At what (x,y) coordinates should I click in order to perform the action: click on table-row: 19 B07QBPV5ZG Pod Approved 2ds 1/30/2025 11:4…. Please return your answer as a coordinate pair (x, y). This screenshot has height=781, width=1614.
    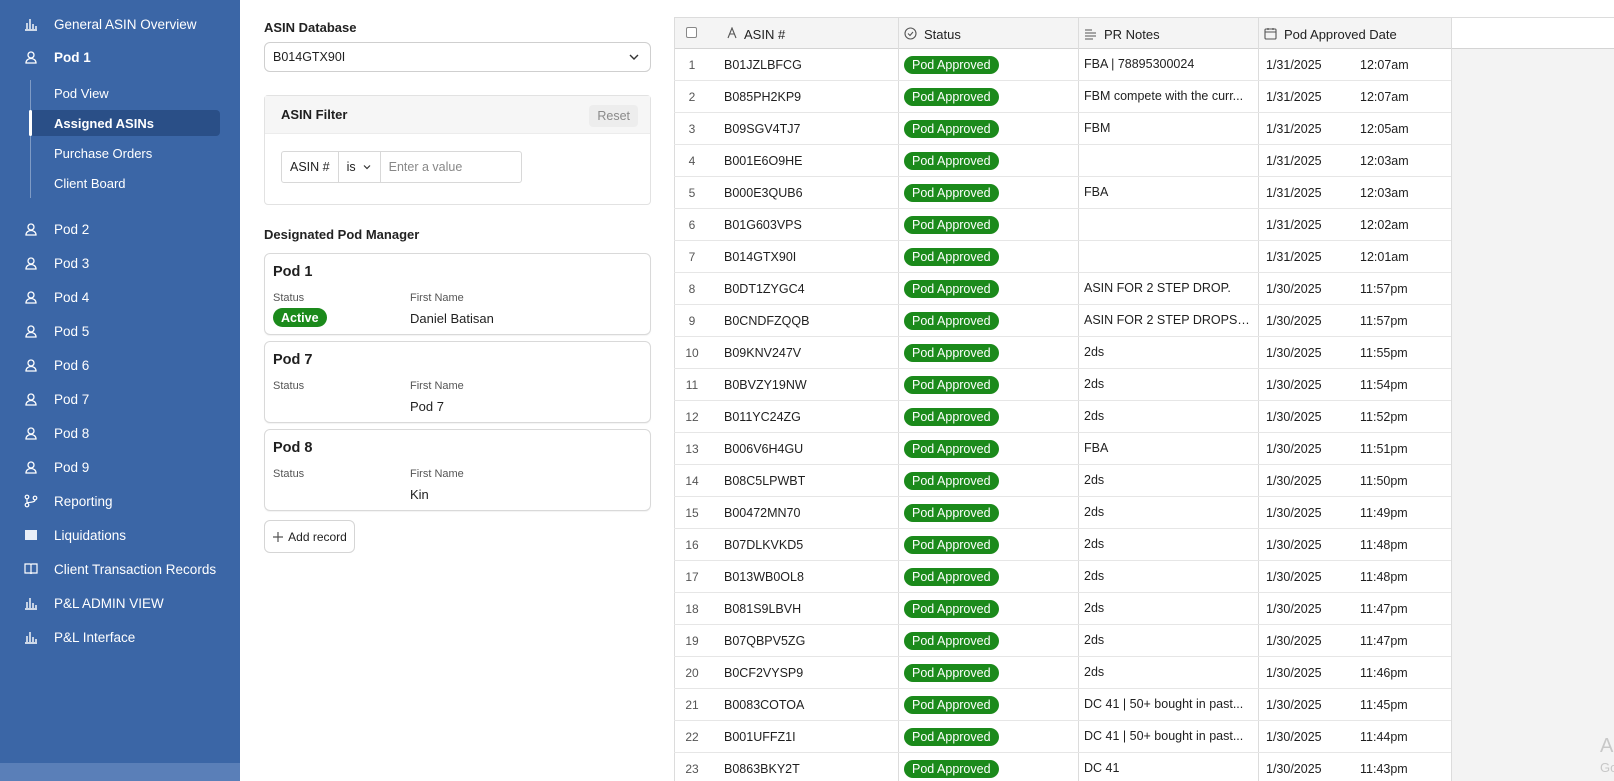
    Looking at the image, I should click on (1062, 641).